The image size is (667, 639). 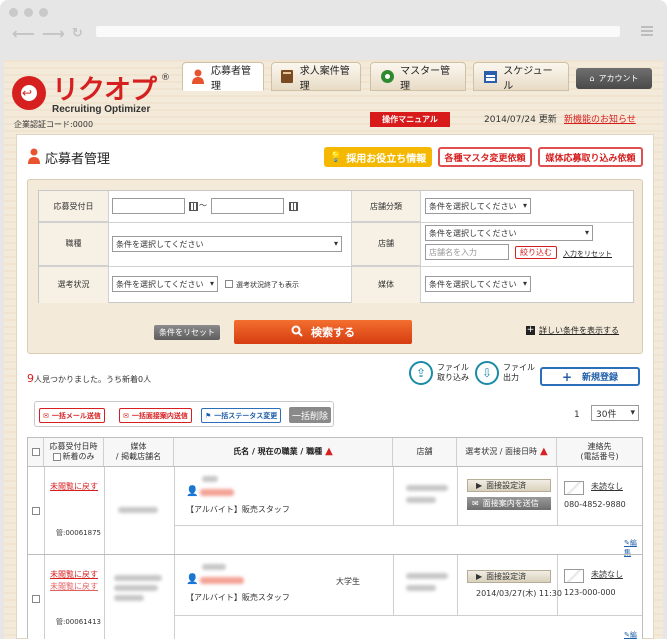 I want to click on detail-conditions-link: + 詳しい条件を表示する, so click(x=572, y=330).